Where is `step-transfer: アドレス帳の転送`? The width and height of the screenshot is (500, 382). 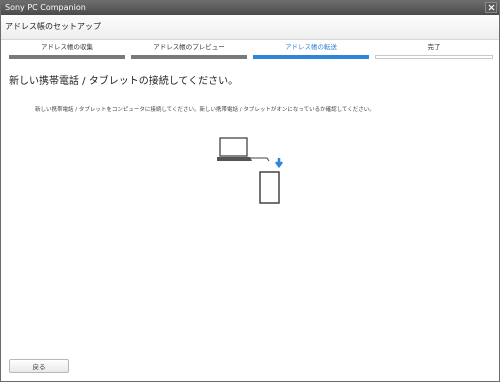 step-transfer: アドレス帳の転送 is located at coordinates (311, 51).